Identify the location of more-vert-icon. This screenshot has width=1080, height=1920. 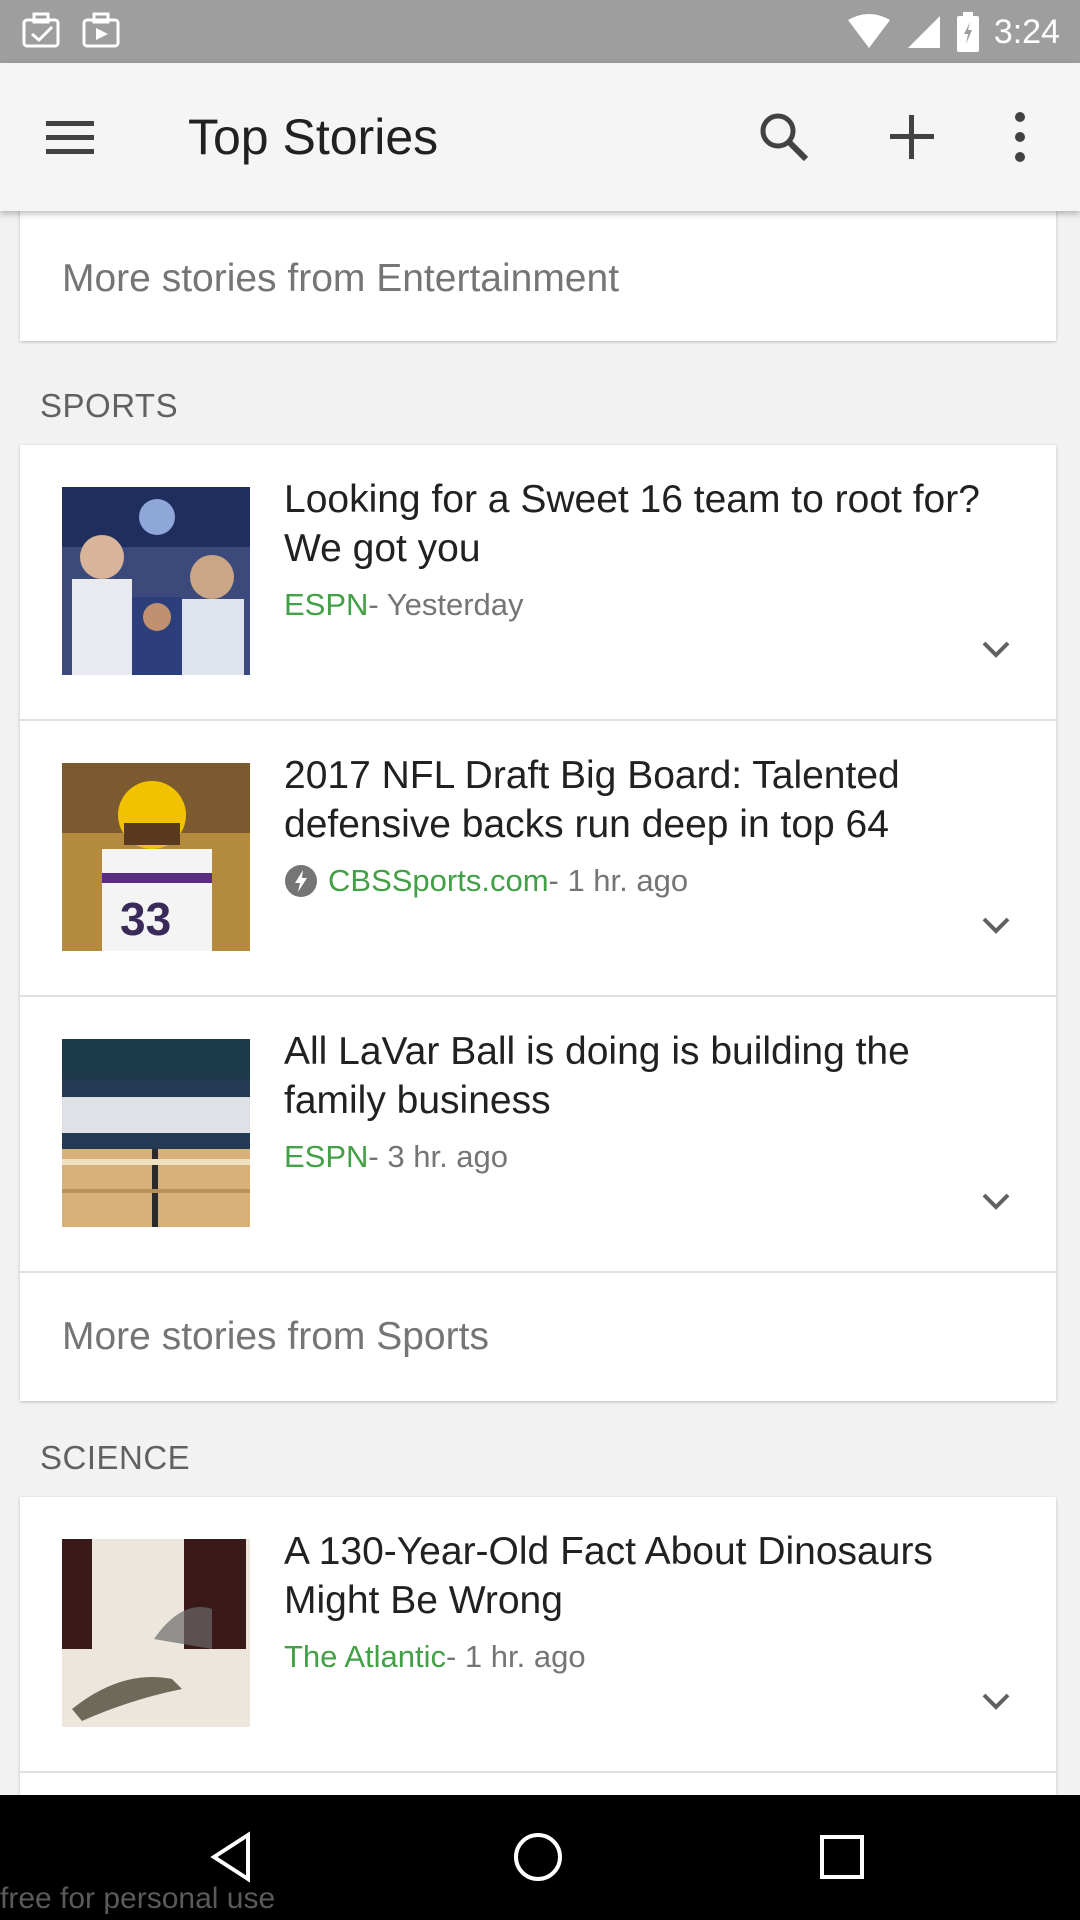
(1020, 137).